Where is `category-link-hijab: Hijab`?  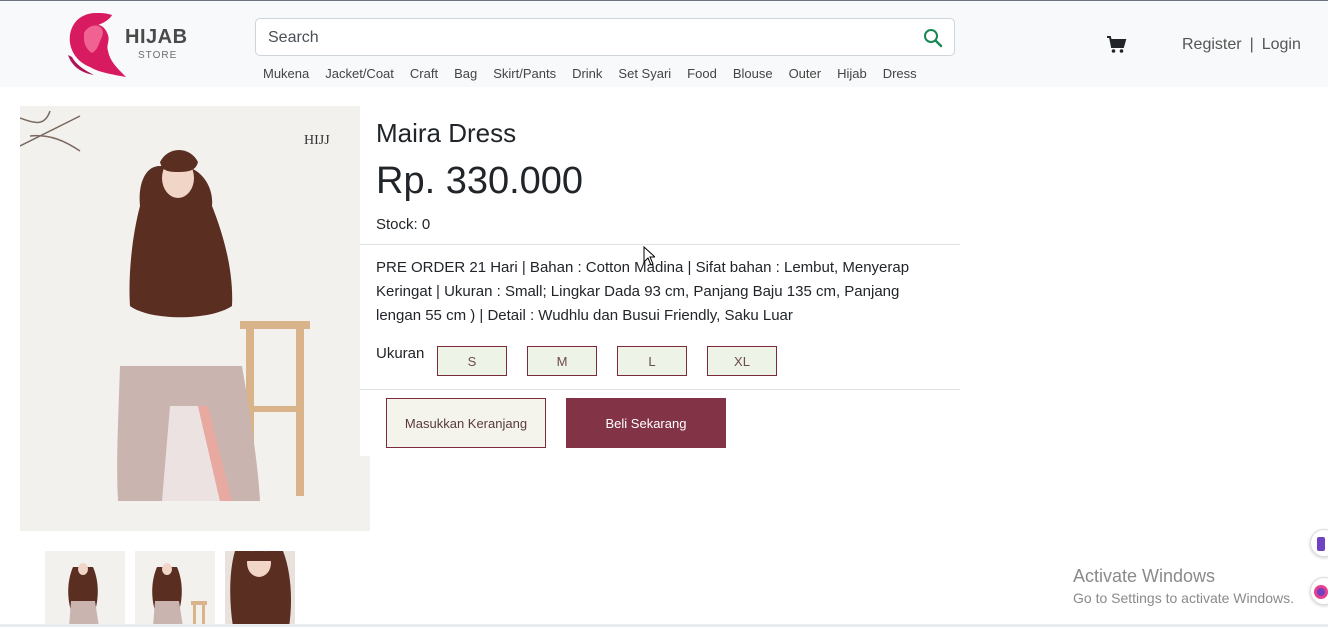 category-link-hijab: Hijab is located at coordinates (852, 73).